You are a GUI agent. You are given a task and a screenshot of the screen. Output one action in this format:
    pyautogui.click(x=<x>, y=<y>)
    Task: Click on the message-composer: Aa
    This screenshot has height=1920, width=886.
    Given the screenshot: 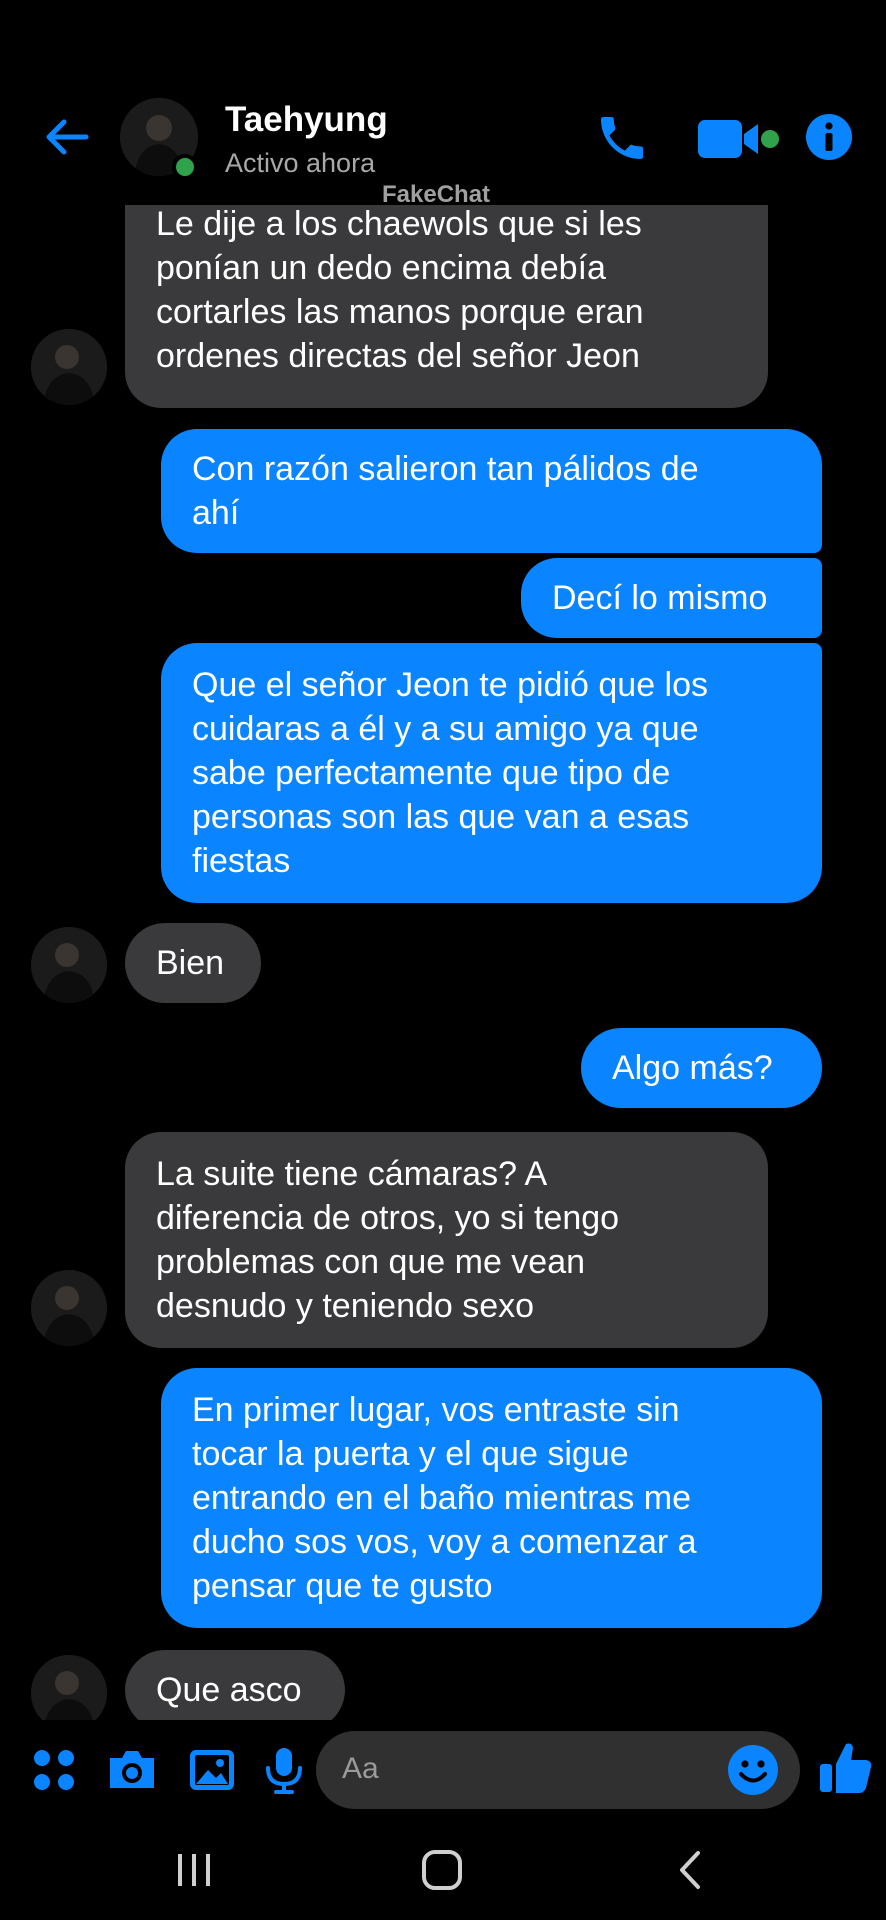 What is the action you would take?
    pyautogui.click(x=443, y=1770)
    